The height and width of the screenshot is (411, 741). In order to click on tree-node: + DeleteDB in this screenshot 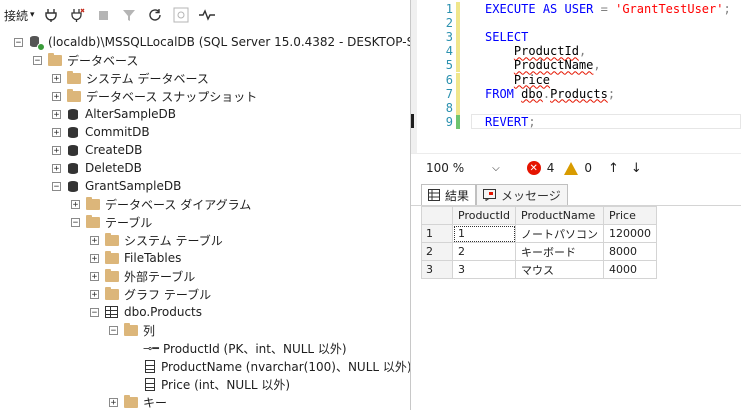, I will do `click(97, 168)`.